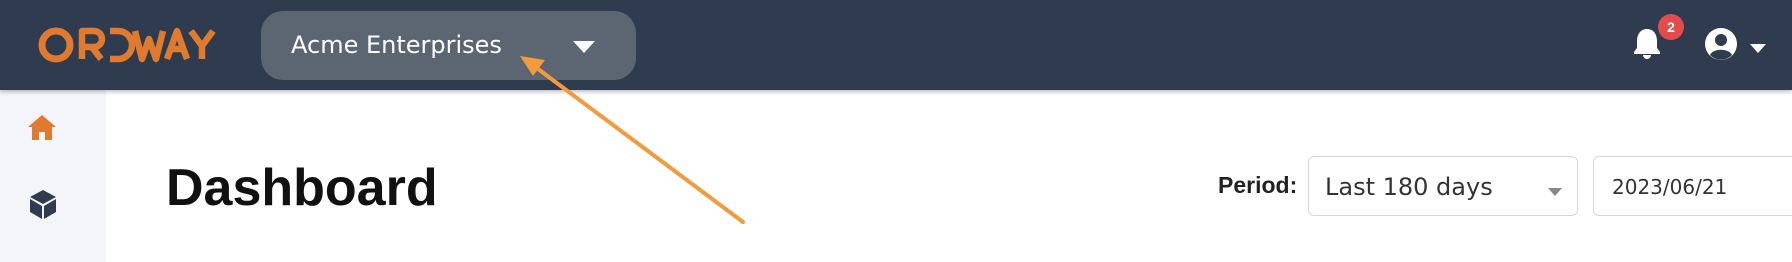 Image resolution: width=1792 pixels, height=262 pixels. I want to click on user-menu, so click(1737, 45).